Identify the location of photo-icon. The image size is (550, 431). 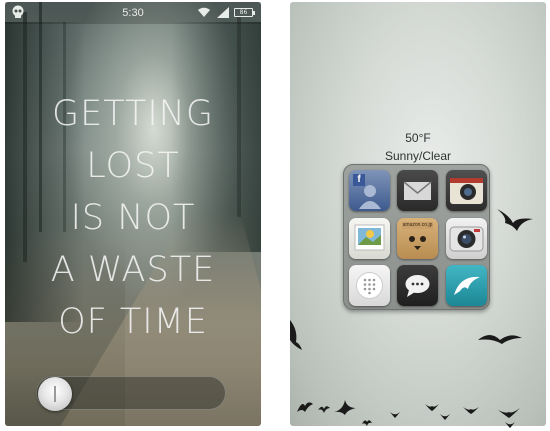
(369, 237).